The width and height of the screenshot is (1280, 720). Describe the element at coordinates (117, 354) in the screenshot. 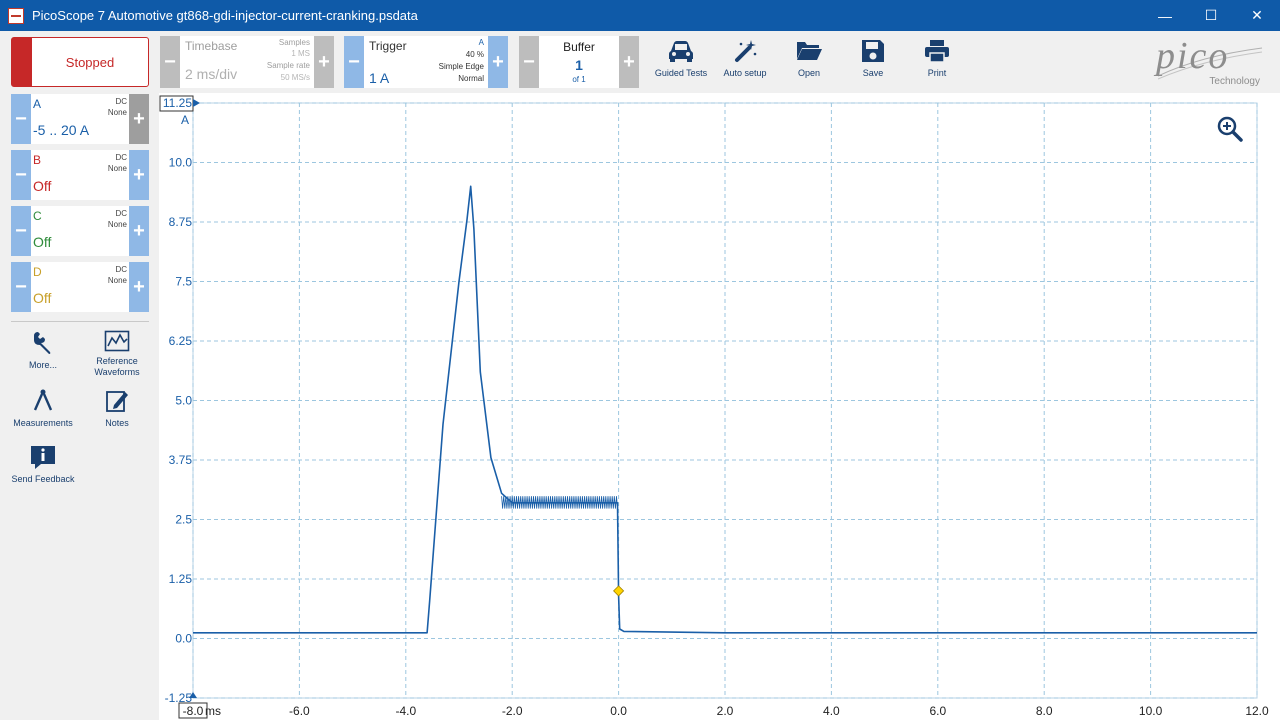

I see `reference-waveforms-button: Reference Waveforms` at that location.